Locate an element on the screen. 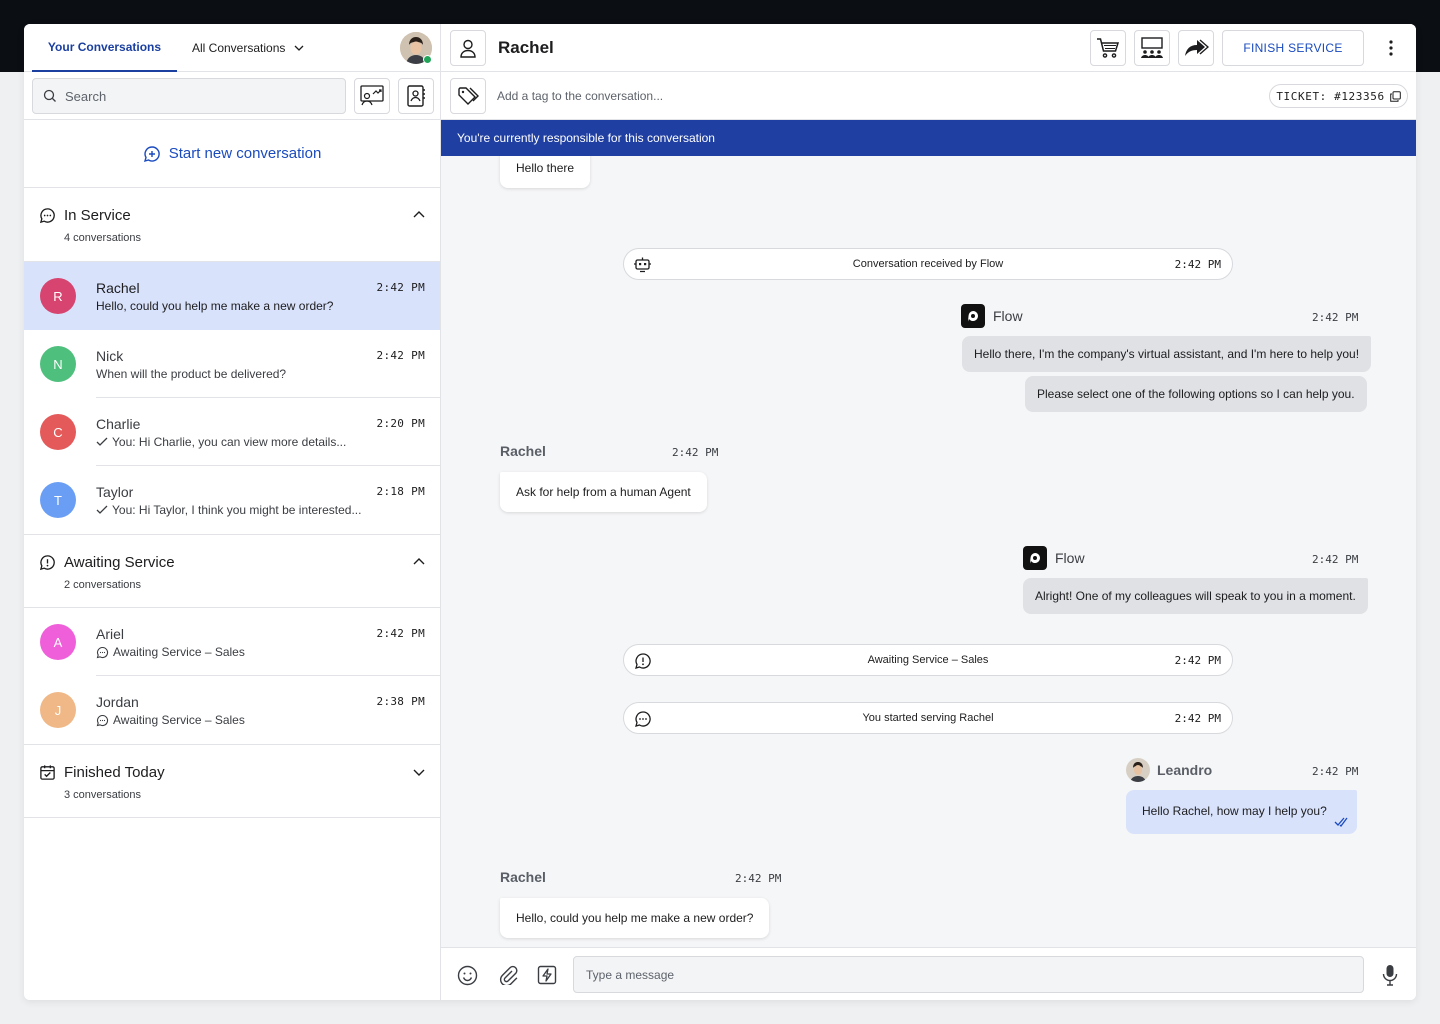  contact-book-icon is located at coordinates (416, 96).